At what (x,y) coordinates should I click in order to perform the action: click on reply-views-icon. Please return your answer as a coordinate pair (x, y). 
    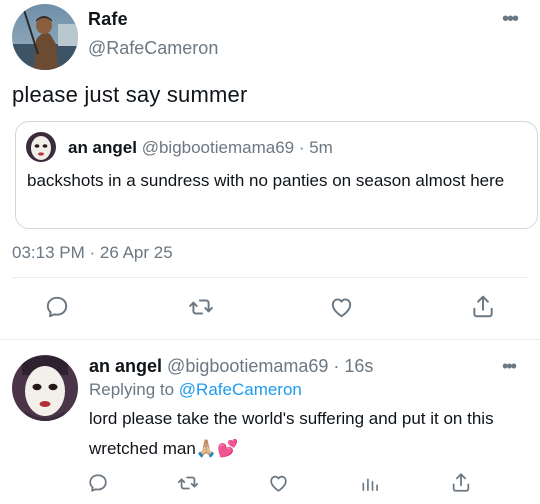
    Looking at the image, I should click on (370, 483).